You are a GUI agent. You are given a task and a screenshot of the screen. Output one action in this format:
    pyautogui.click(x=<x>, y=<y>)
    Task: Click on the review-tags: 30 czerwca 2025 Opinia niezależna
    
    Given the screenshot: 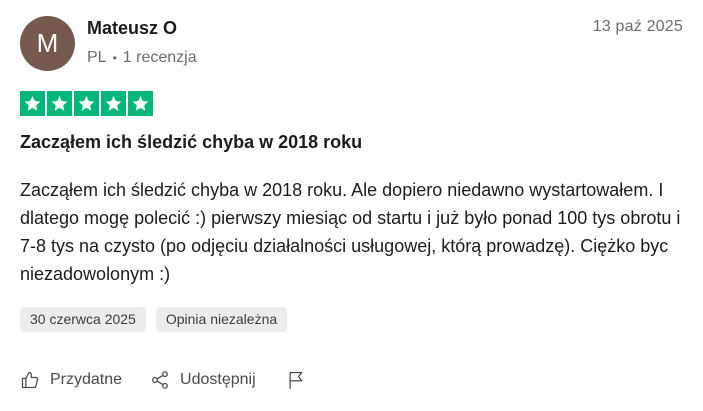 What is the action you would take?
    pyautogui.click(x=154, y=319)
    